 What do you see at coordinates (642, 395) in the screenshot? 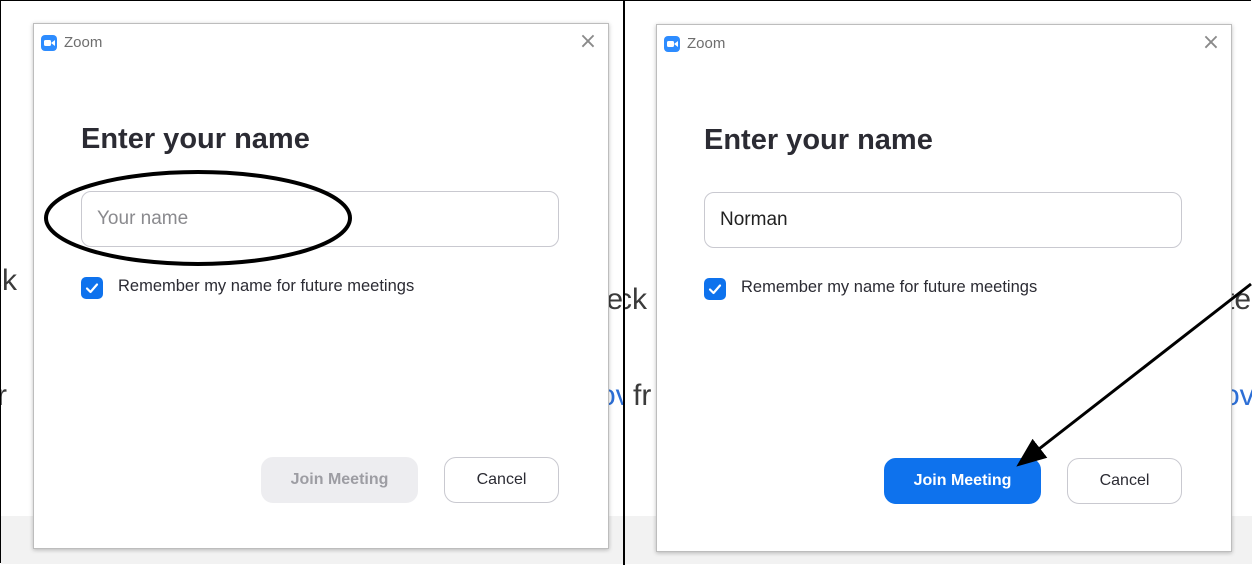
I see `background-text-fragment: fr` at bounding box center [642, 395].